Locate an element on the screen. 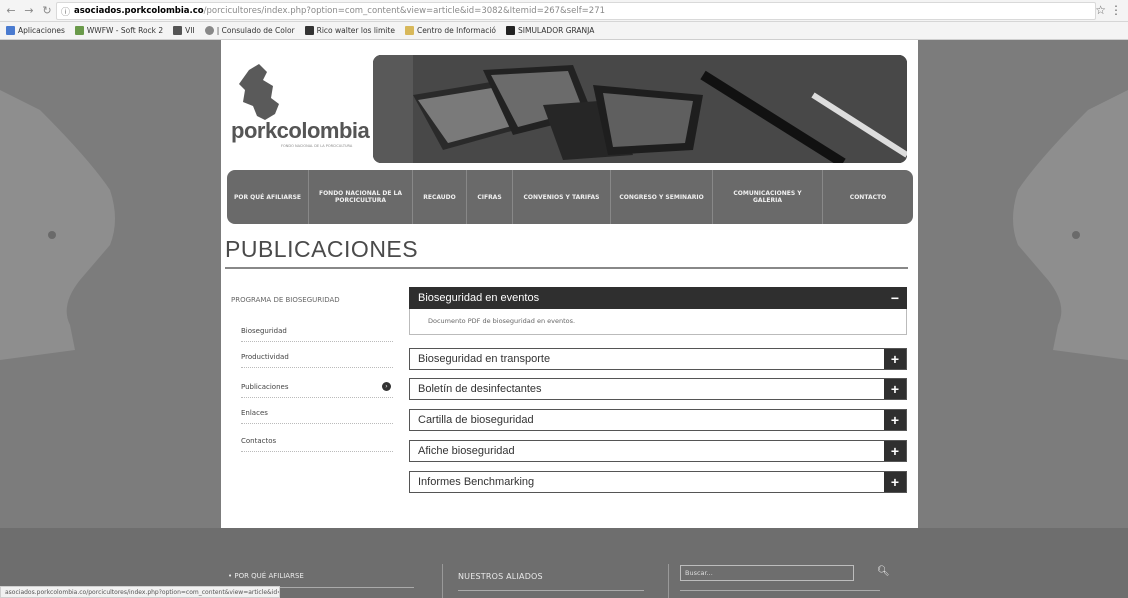 Image resolution: width=1128 pixels, height=598 pixels. sidebar-item-publicaciones: Publicaciones › is located at coordinates (317, 387).